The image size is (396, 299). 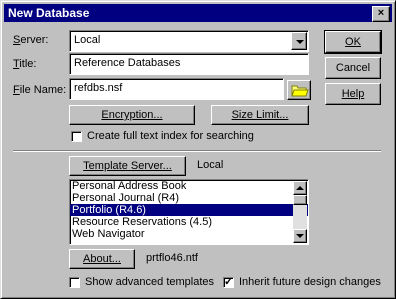 I want to click on title-input: Reference Databases, so click(x=189, y=64).